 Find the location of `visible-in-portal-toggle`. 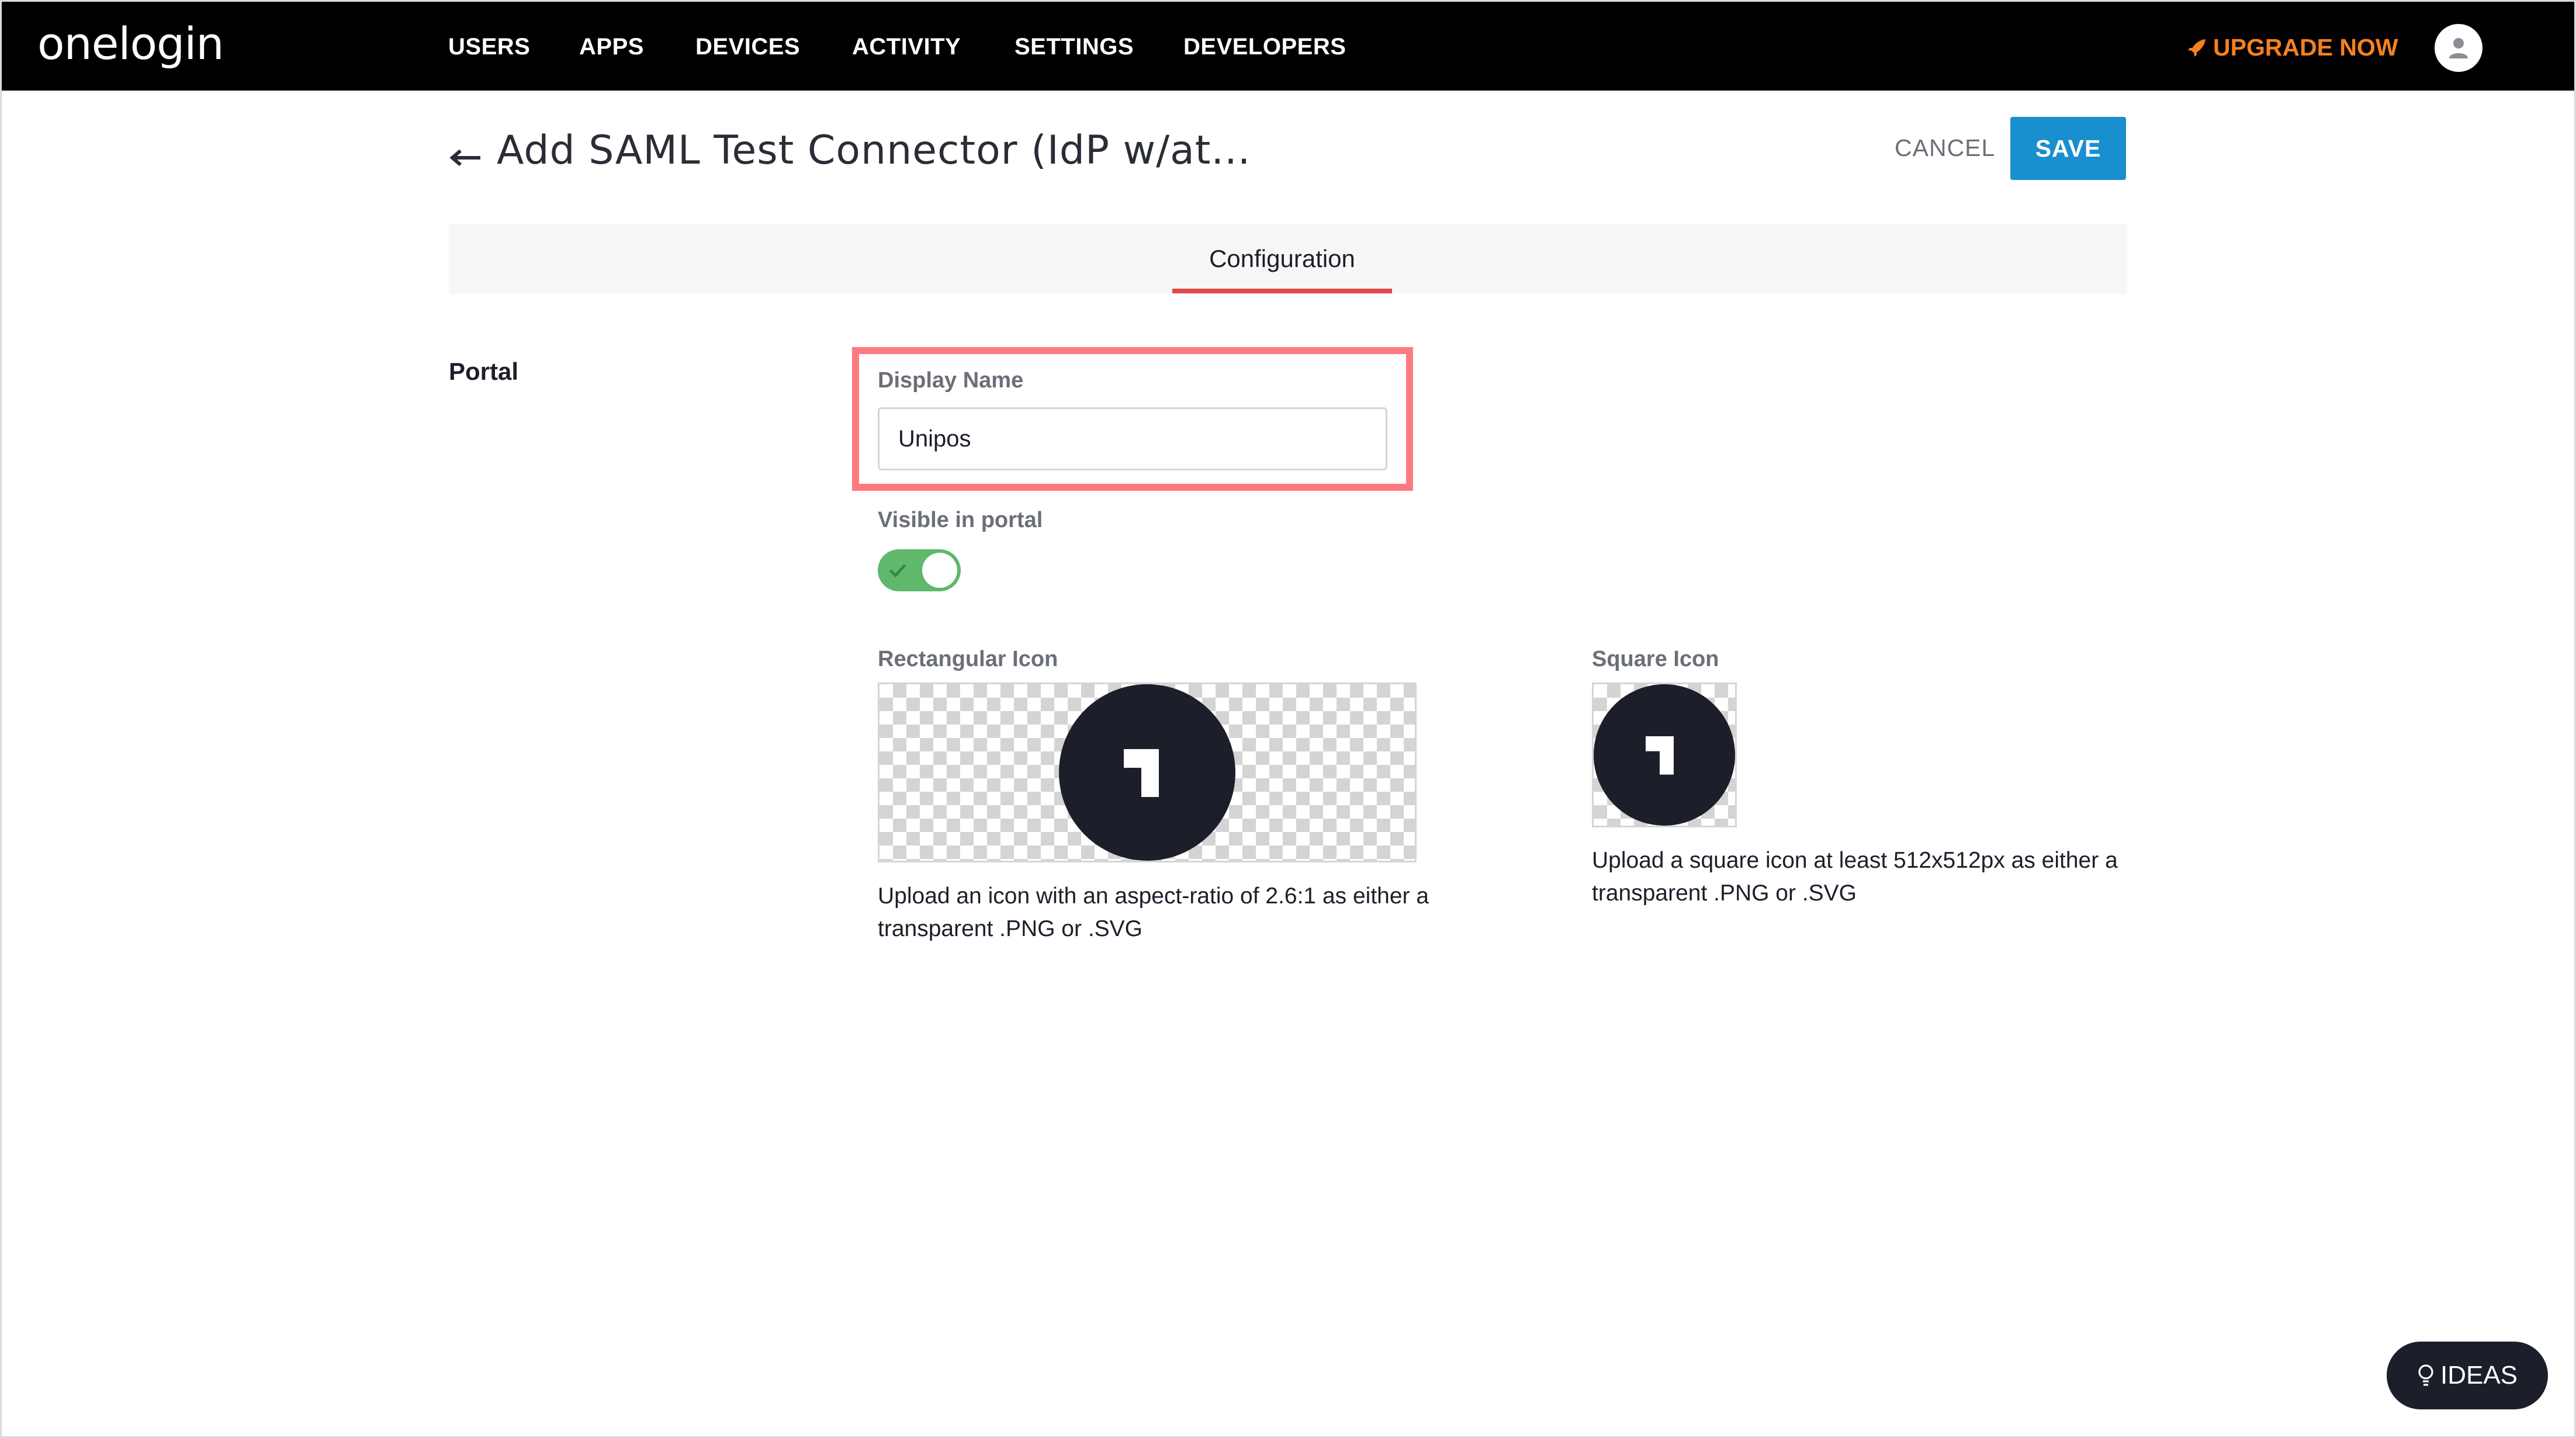

visible-in-portal-toggle is located at coordinates (919, 570).